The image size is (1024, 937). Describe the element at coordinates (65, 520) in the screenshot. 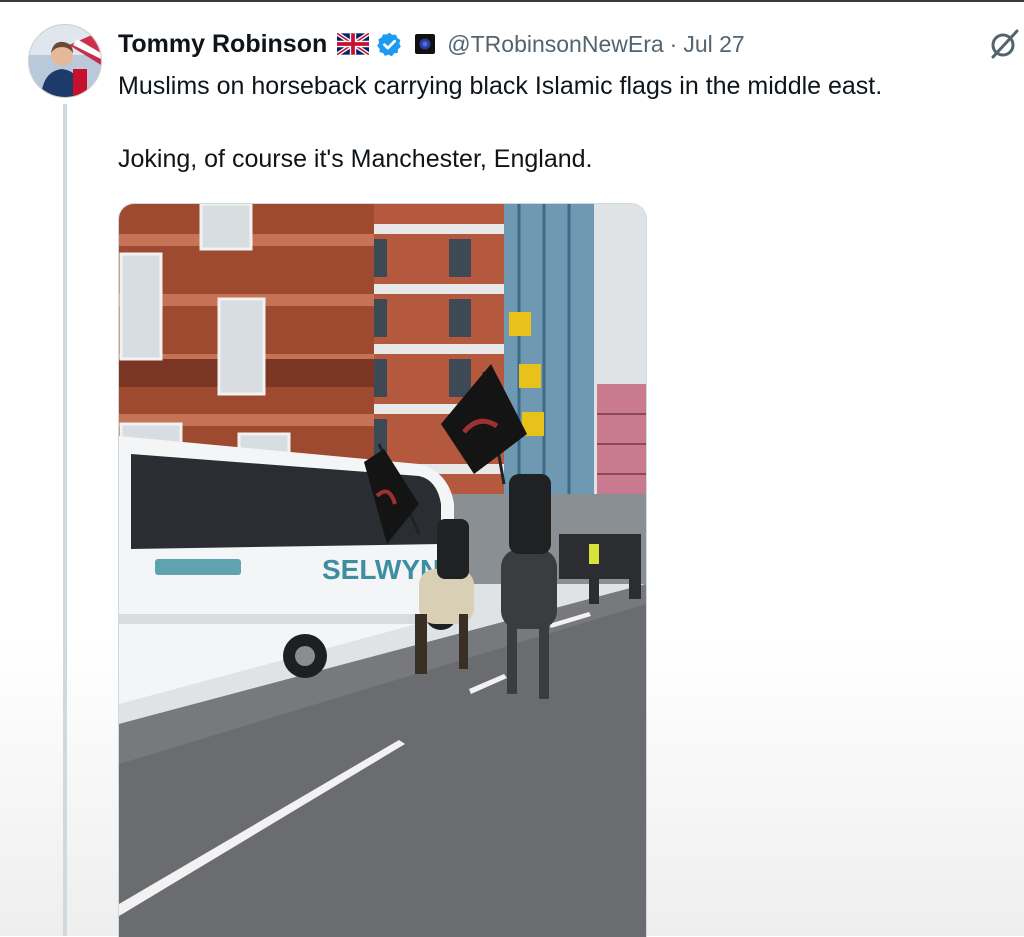

I see `thread-line` at that location.